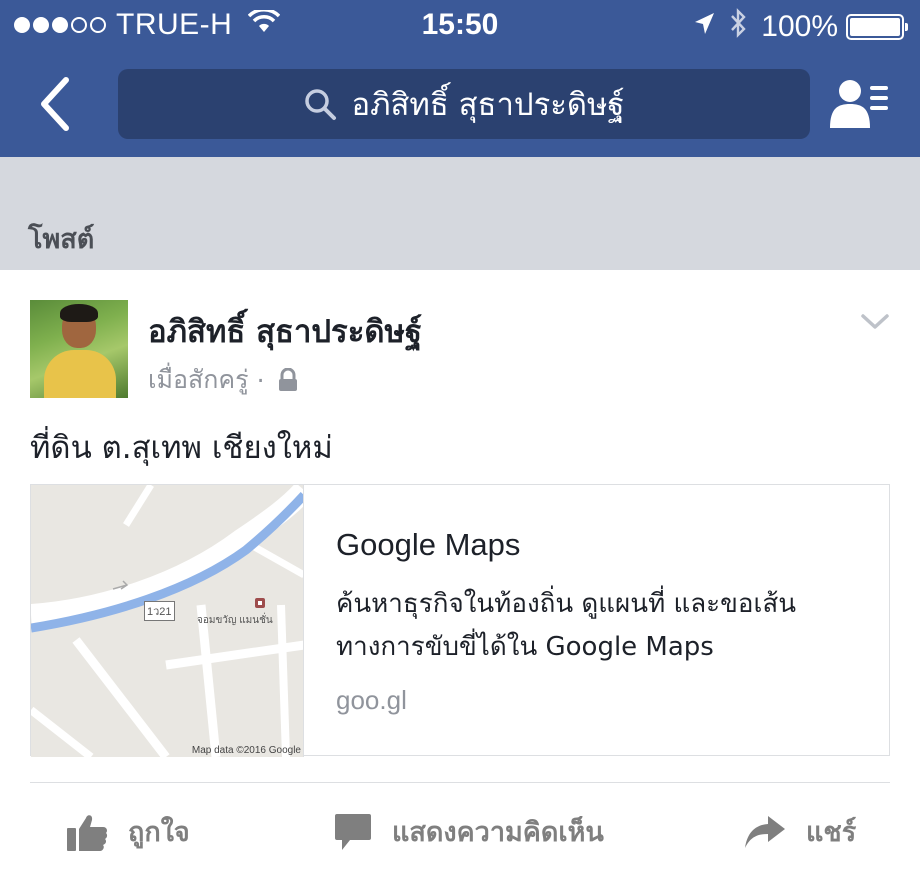 The image size is (920, 879). What do you see at coordinates (198, 380) in the screenshot?
I see `post-time: เมื่อสักครู่` at bounding box center [198, 380].